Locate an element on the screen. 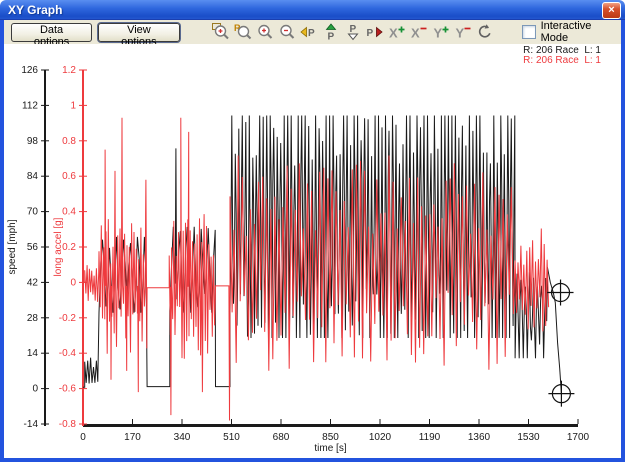 The height and width of the screenshot is (462, 625). left-tick-label: 0 is located at coordinates (35, 389).